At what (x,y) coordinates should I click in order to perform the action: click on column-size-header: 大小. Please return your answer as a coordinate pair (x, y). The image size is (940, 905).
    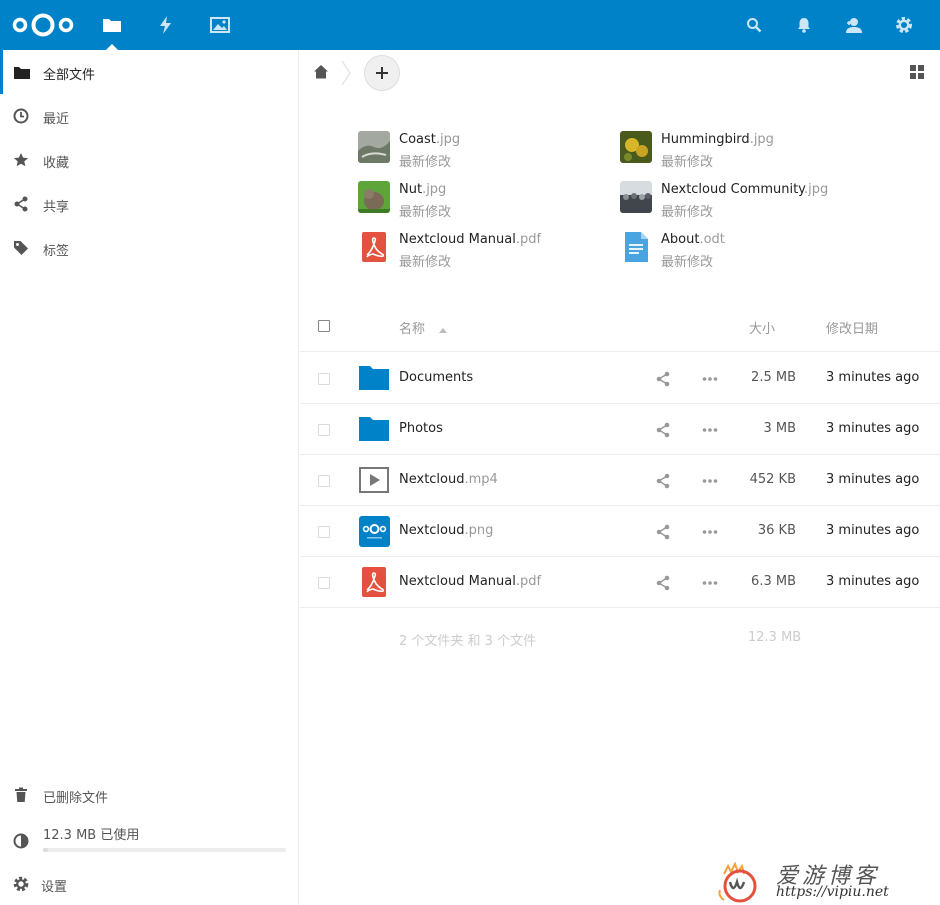
    Looking at the image, I should click on (762, 327).